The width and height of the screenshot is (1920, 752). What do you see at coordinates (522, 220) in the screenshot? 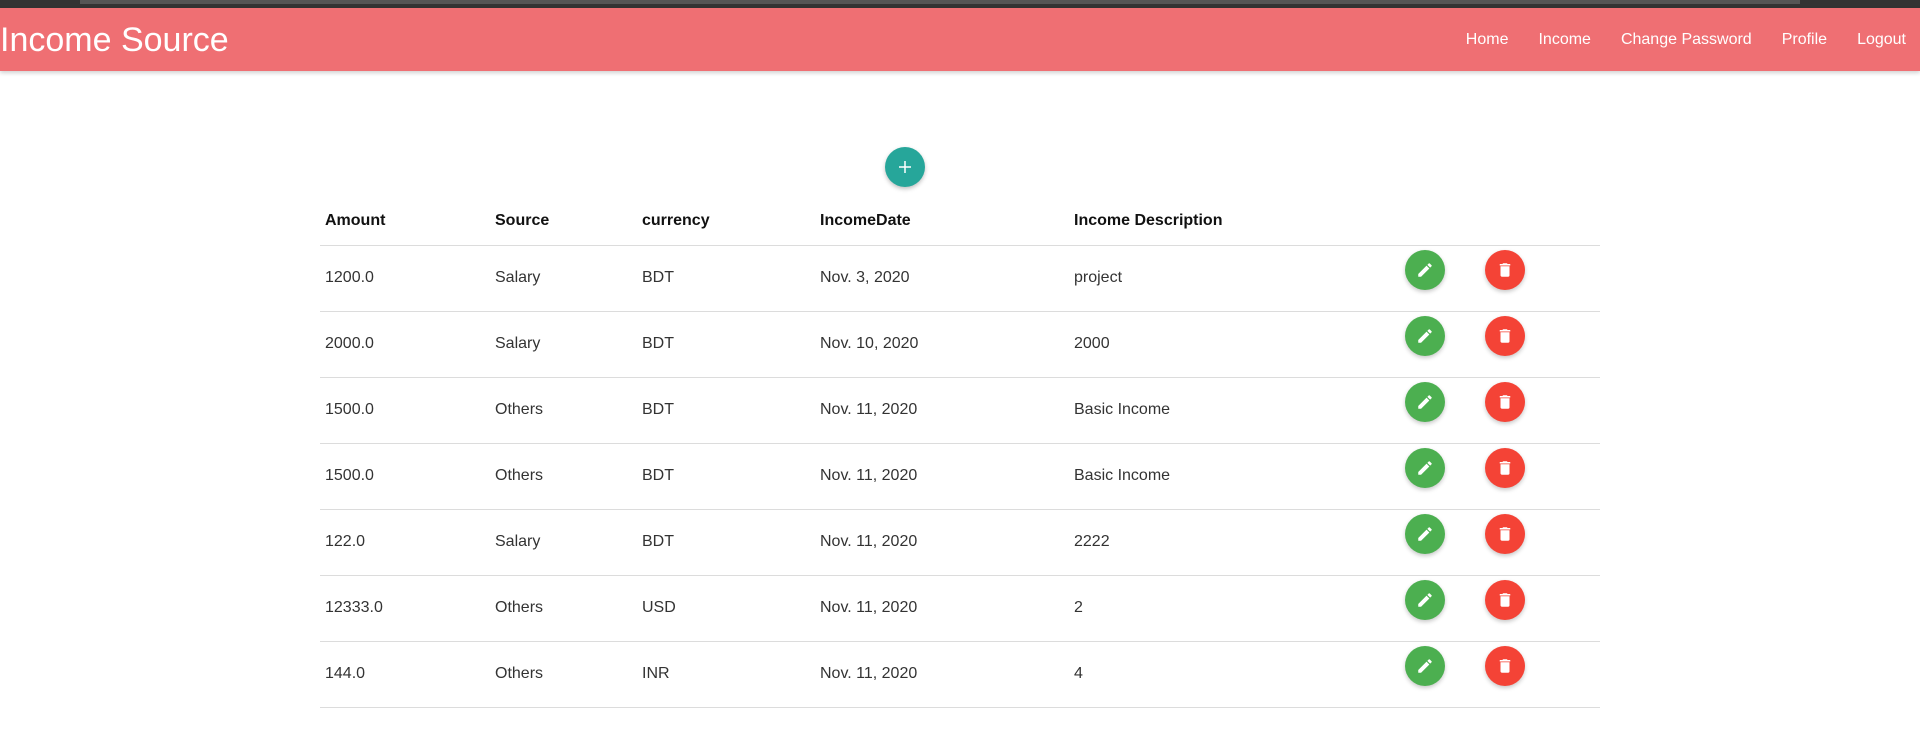
I see `header-source: Source` at bounding box center [522, 220].